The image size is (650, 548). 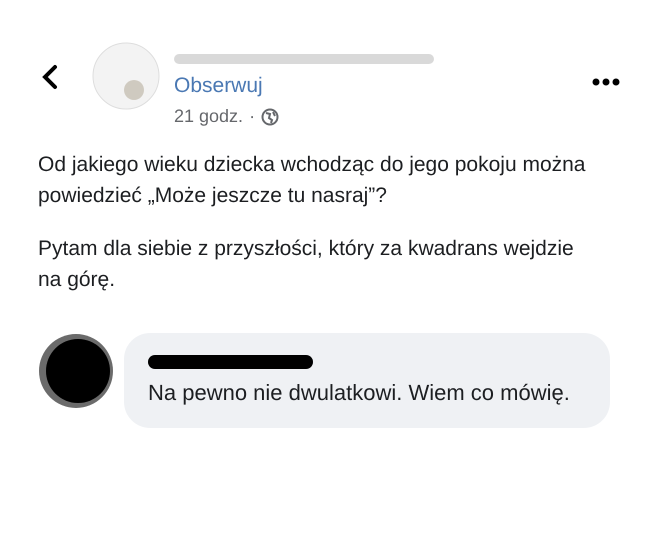 I want to click on more-icon, so click(x=606, y=82).